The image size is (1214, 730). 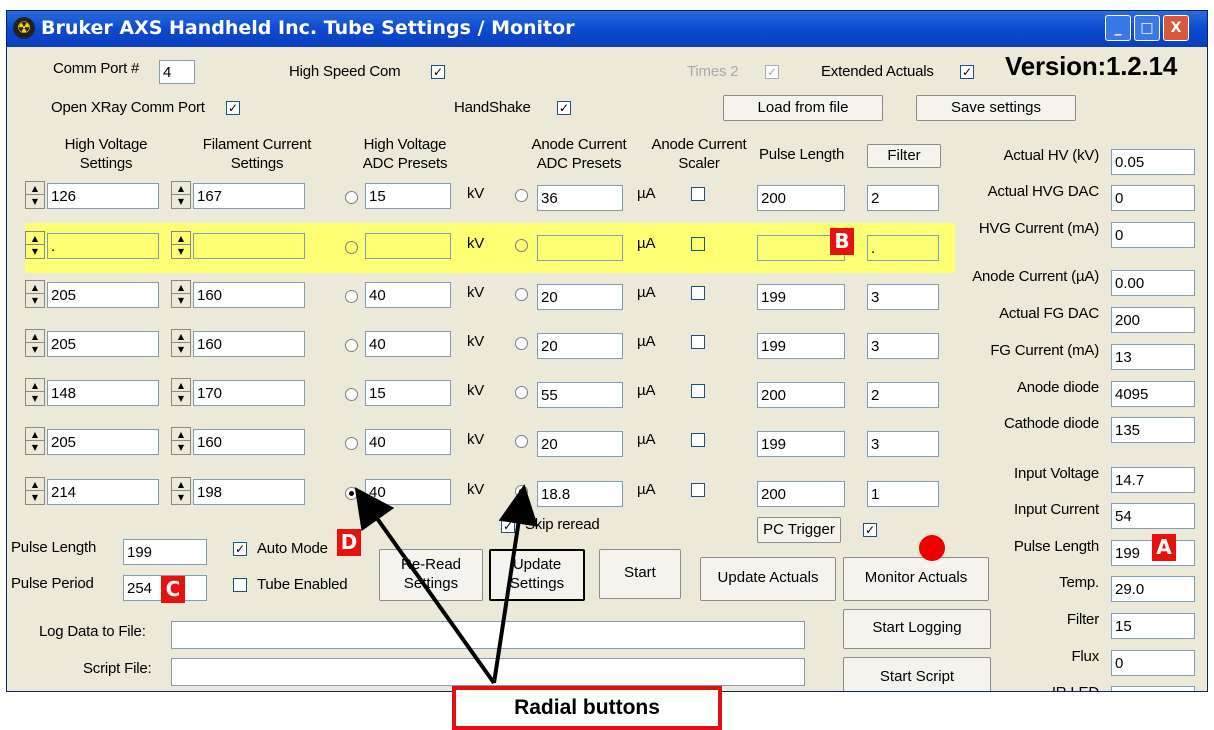 I want to click on fc-setting-input: 198, so click(x=249, y=492).